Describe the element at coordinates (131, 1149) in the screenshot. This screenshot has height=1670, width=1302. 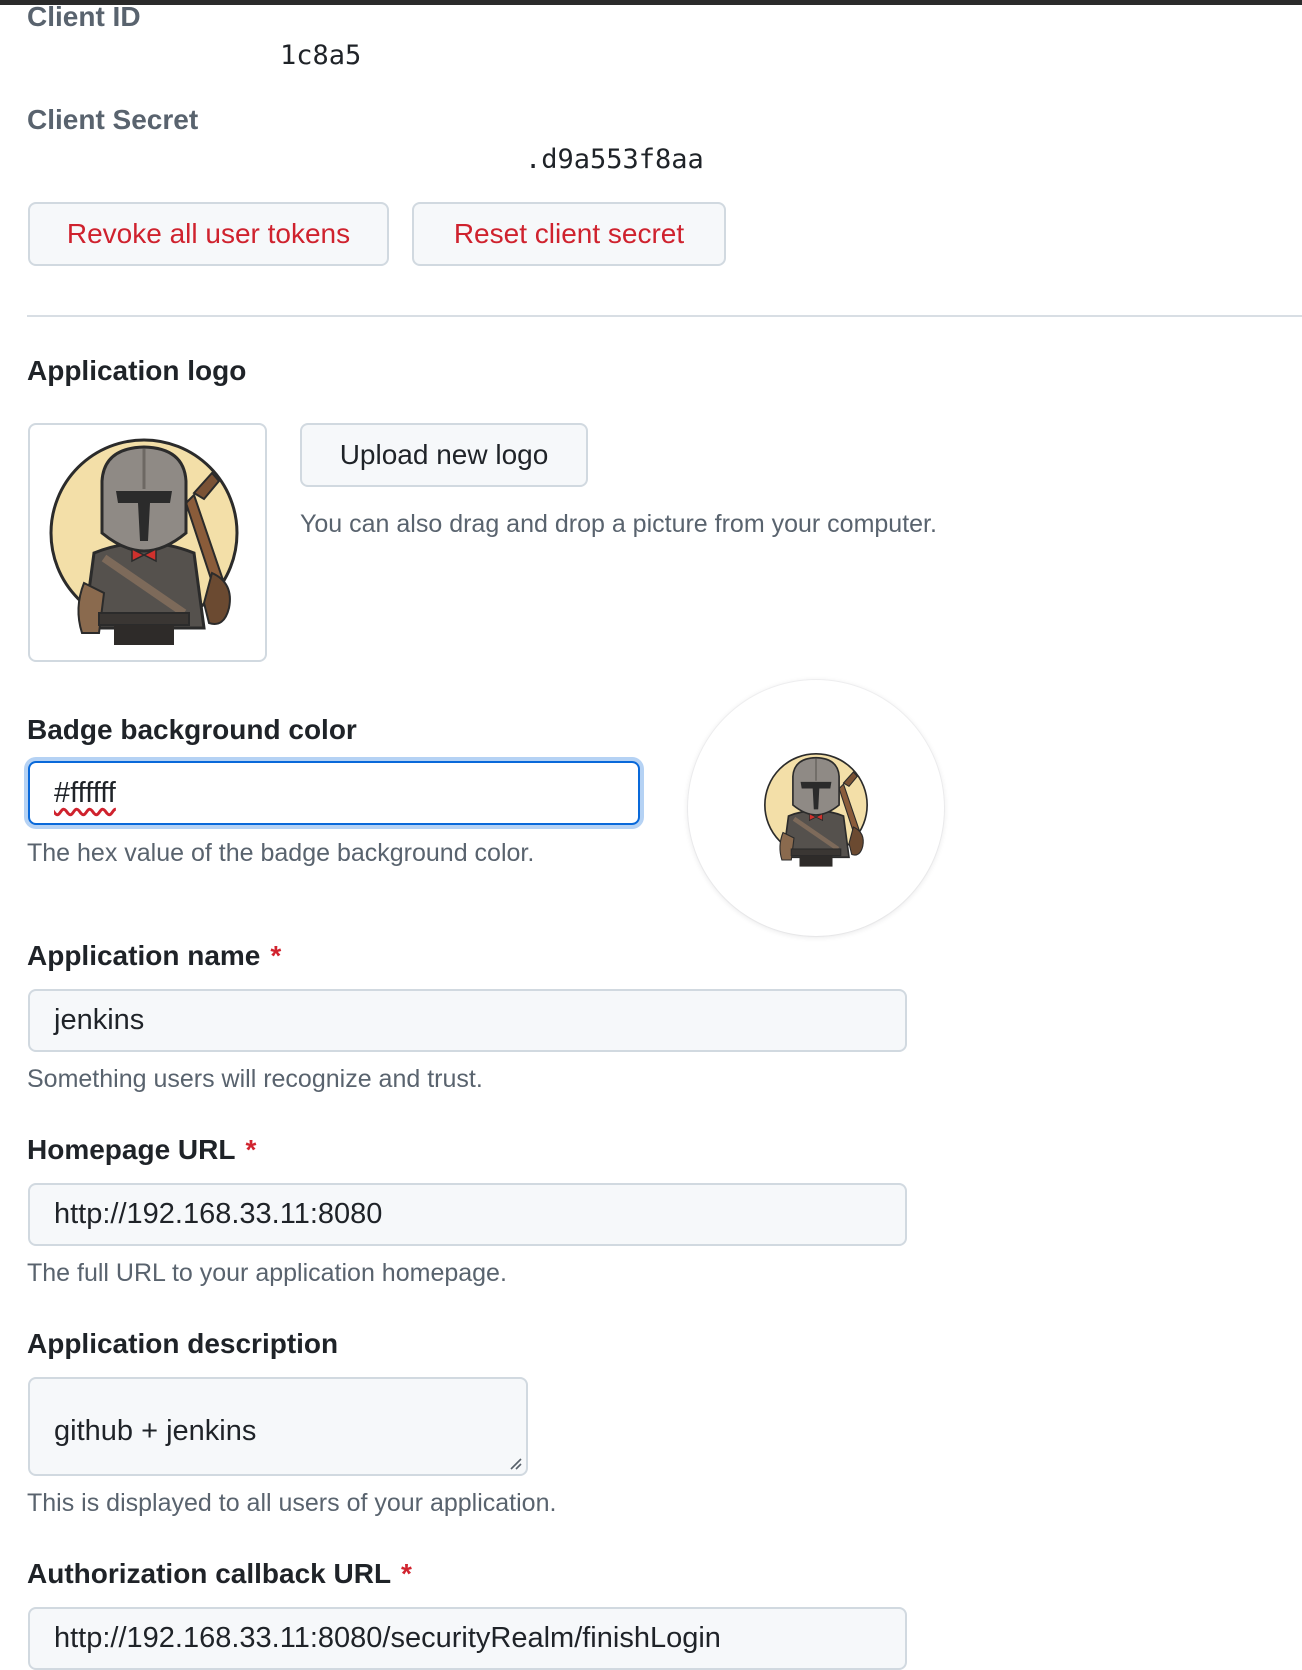
I see `homepage-url-label-text: Homepage URL` at that location.